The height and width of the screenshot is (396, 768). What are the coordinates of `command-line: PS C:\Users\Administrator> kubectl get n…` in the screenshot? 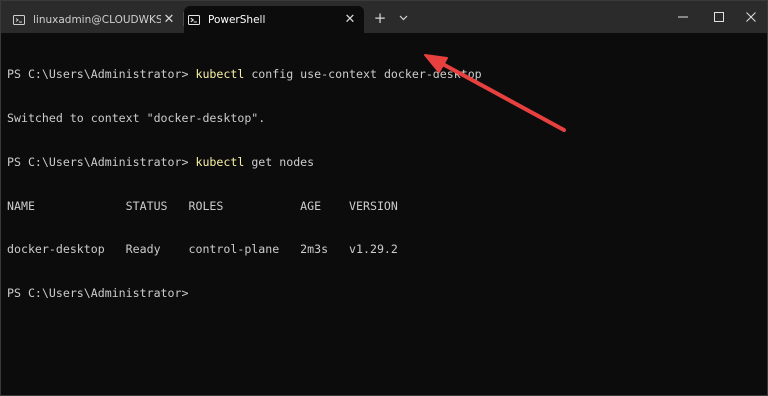 It's located at (385, 162).